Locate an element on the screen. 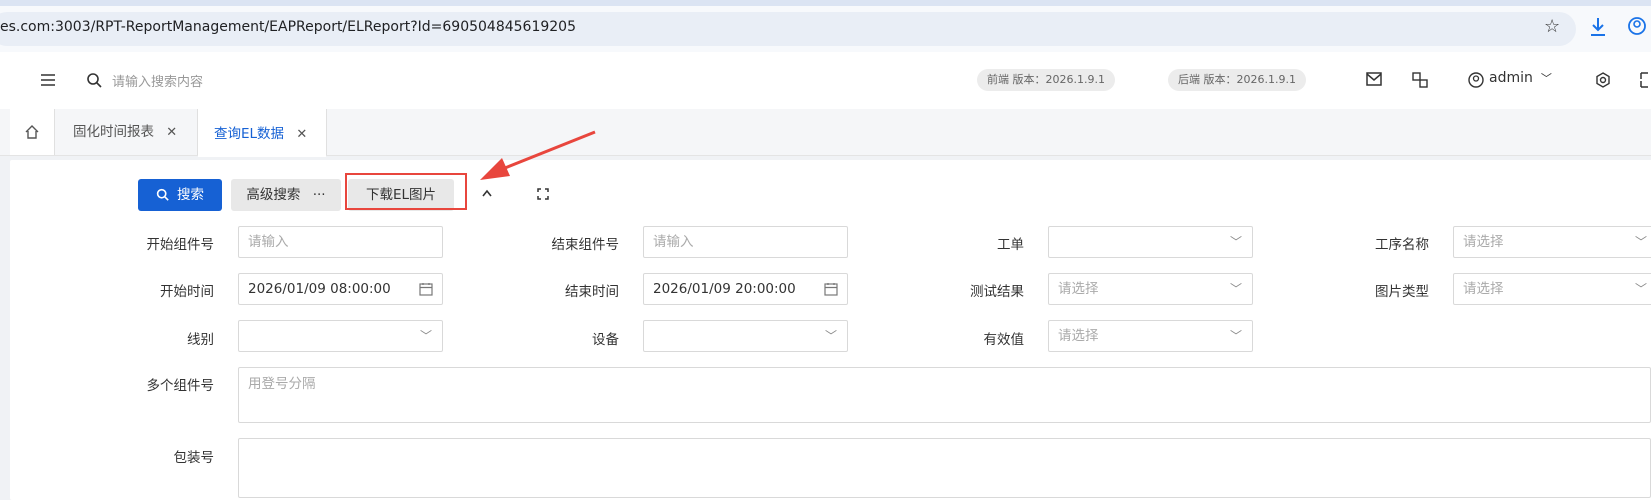 The width and height of the screenshot is (1651, 500). settings-icon is located at coordinates (1603, 80).